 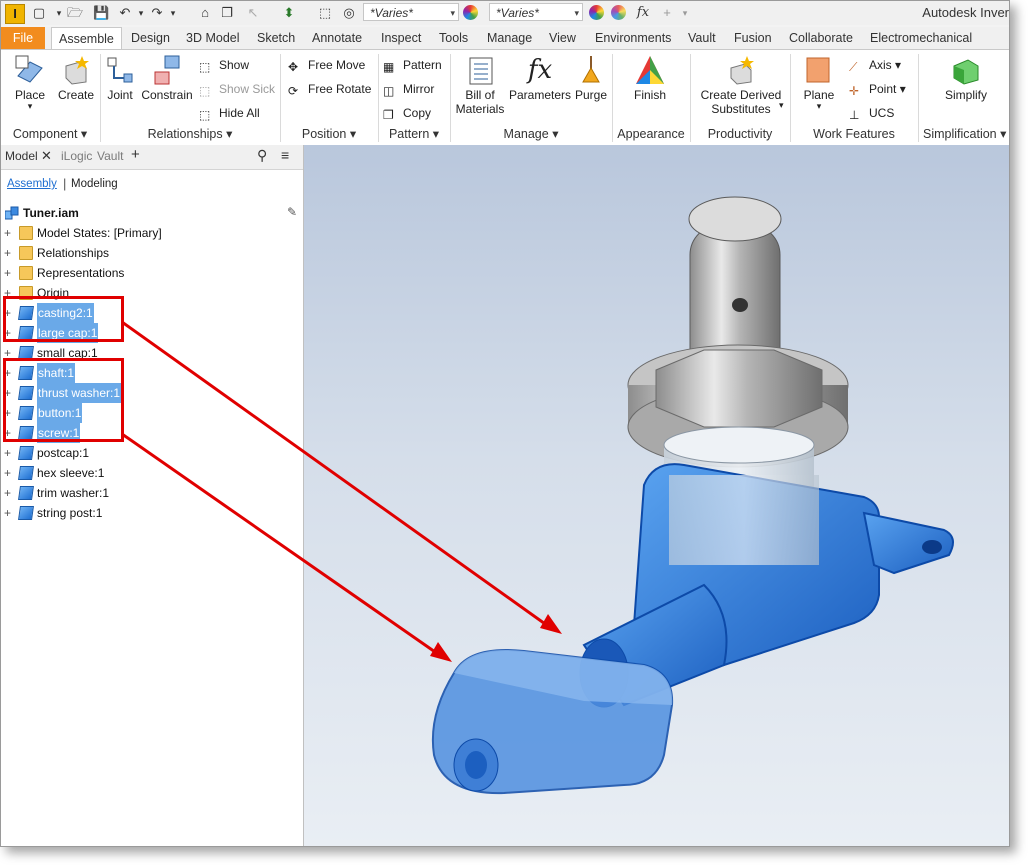 I want to click on tab-environments: Environments, so click(x=633, y=38).